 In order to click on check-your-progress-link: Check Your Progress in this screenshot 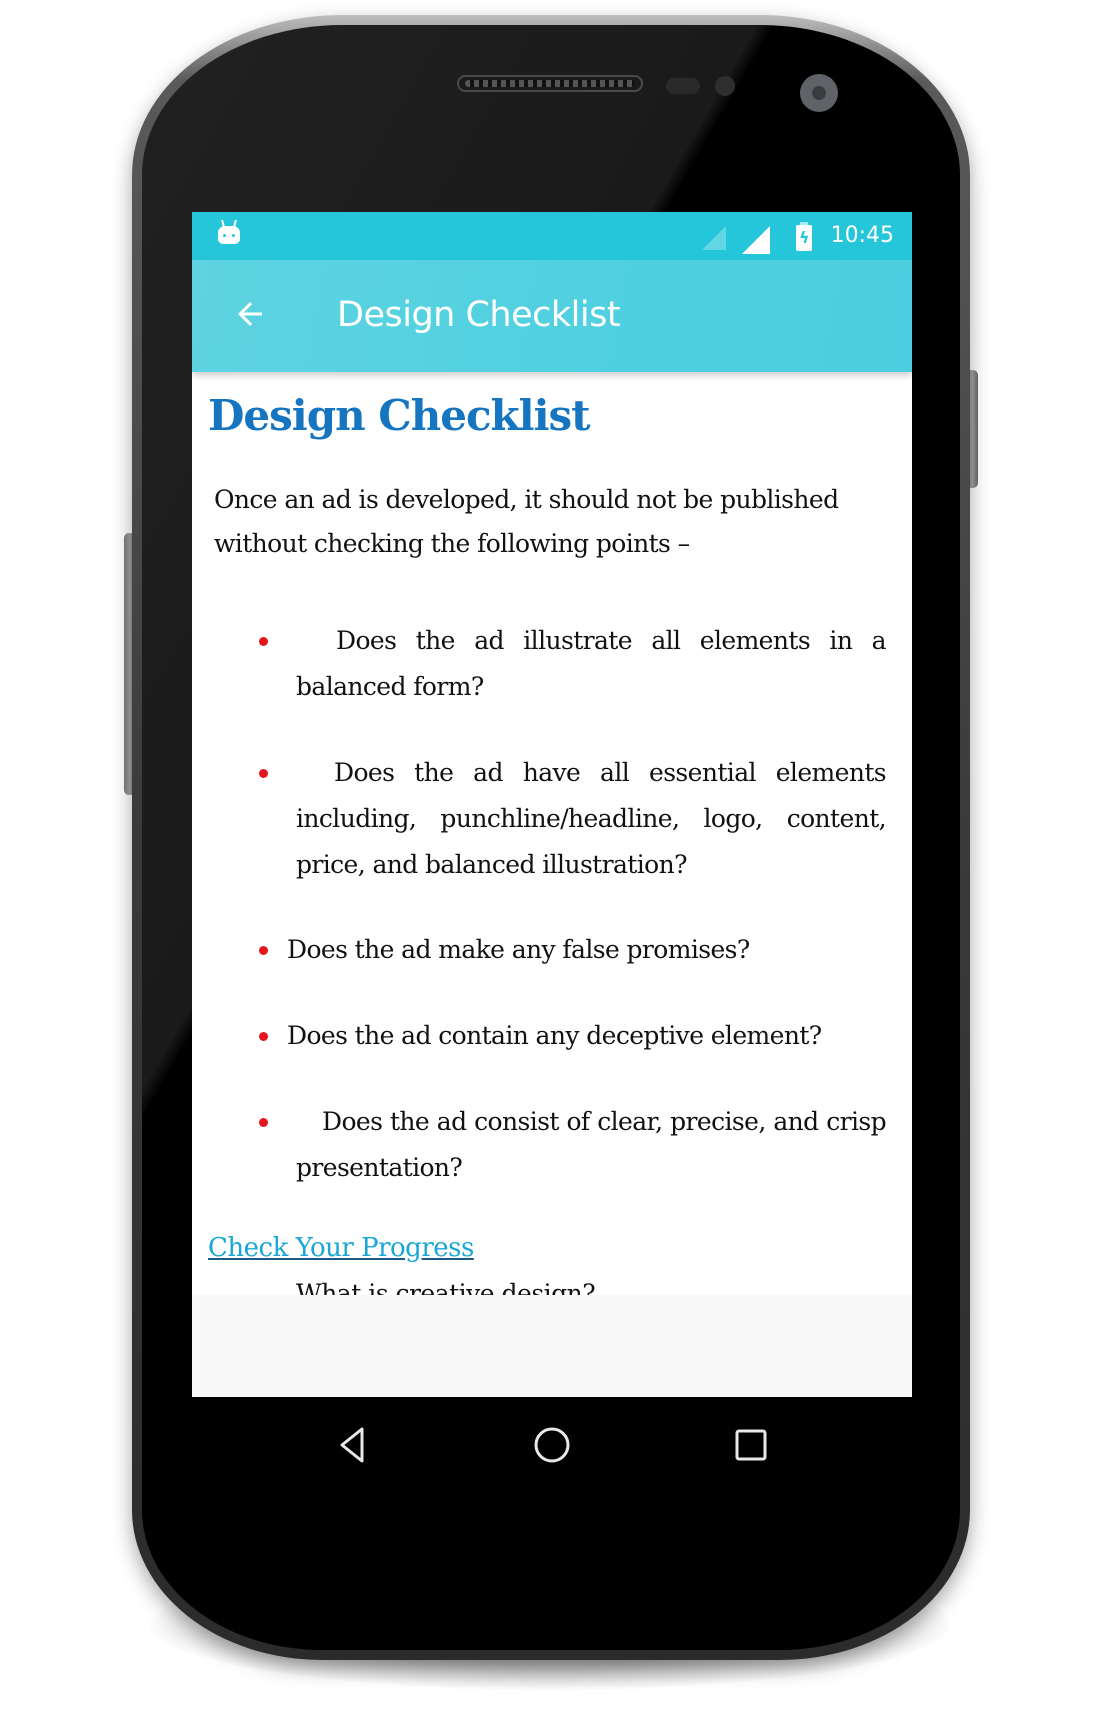, I will do `click(341, 1248)`.